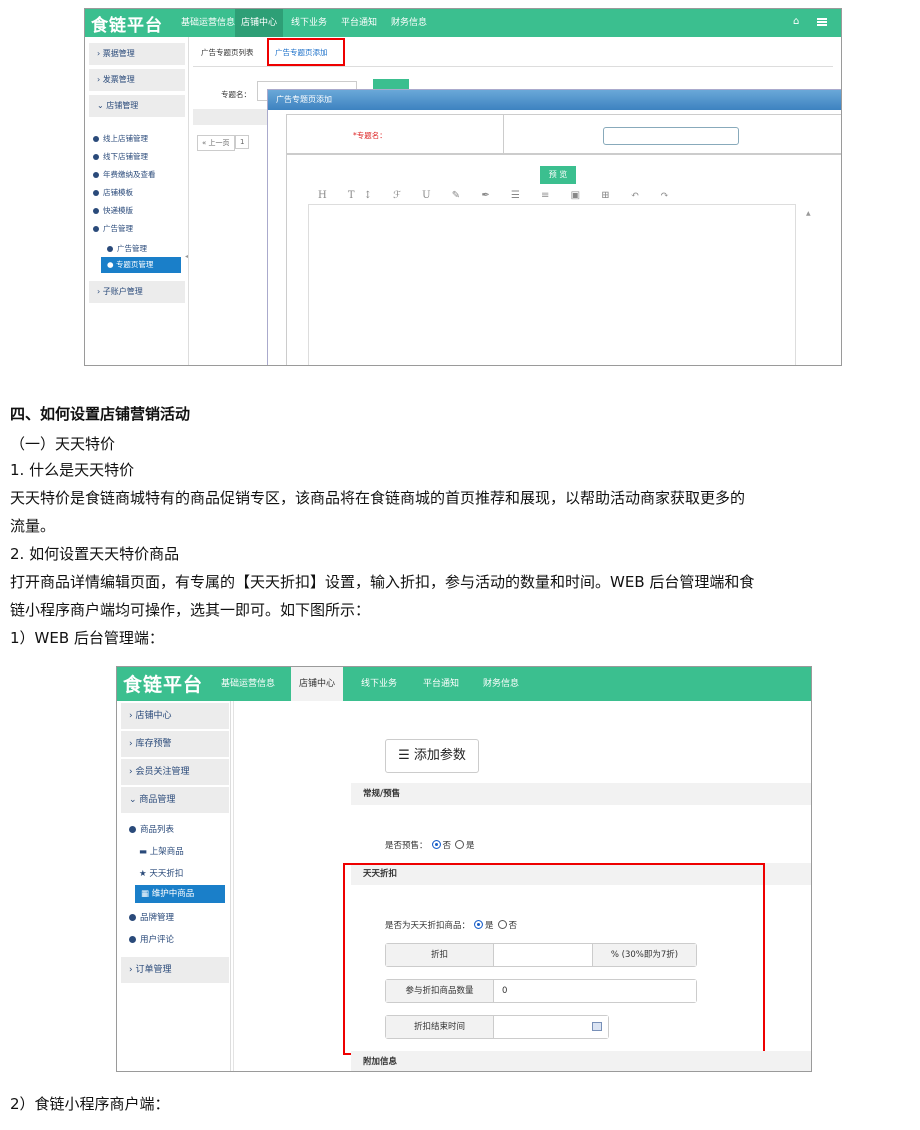 This screenshot has height=1130, width=920. I want to click on sidebar-section-subaccount: › 子账户管理, so click(137, 292).